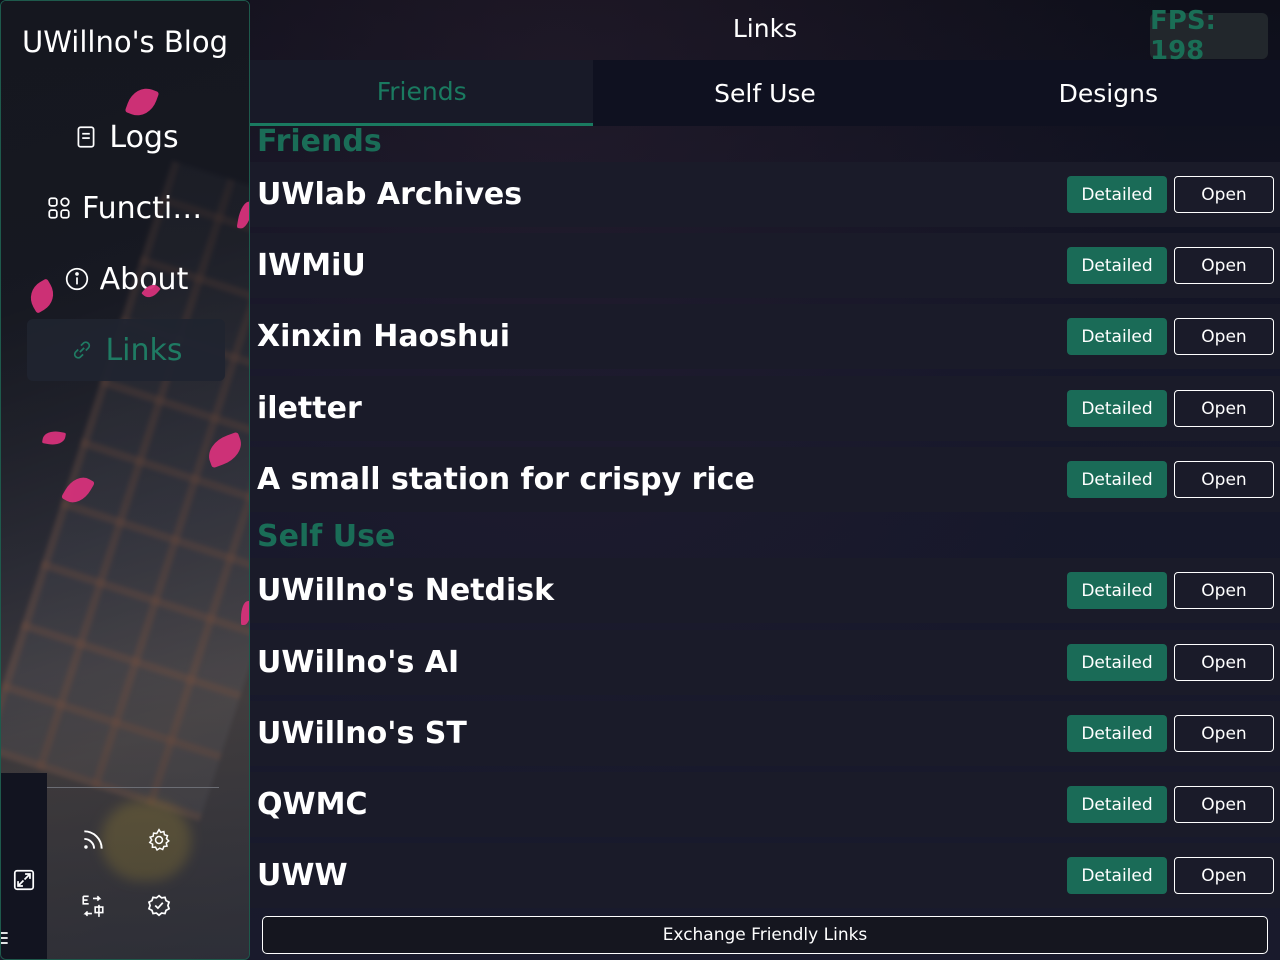 The height and width of the screenshot is (960, 1280). I want to click on menu-icon, so click(6, 938).